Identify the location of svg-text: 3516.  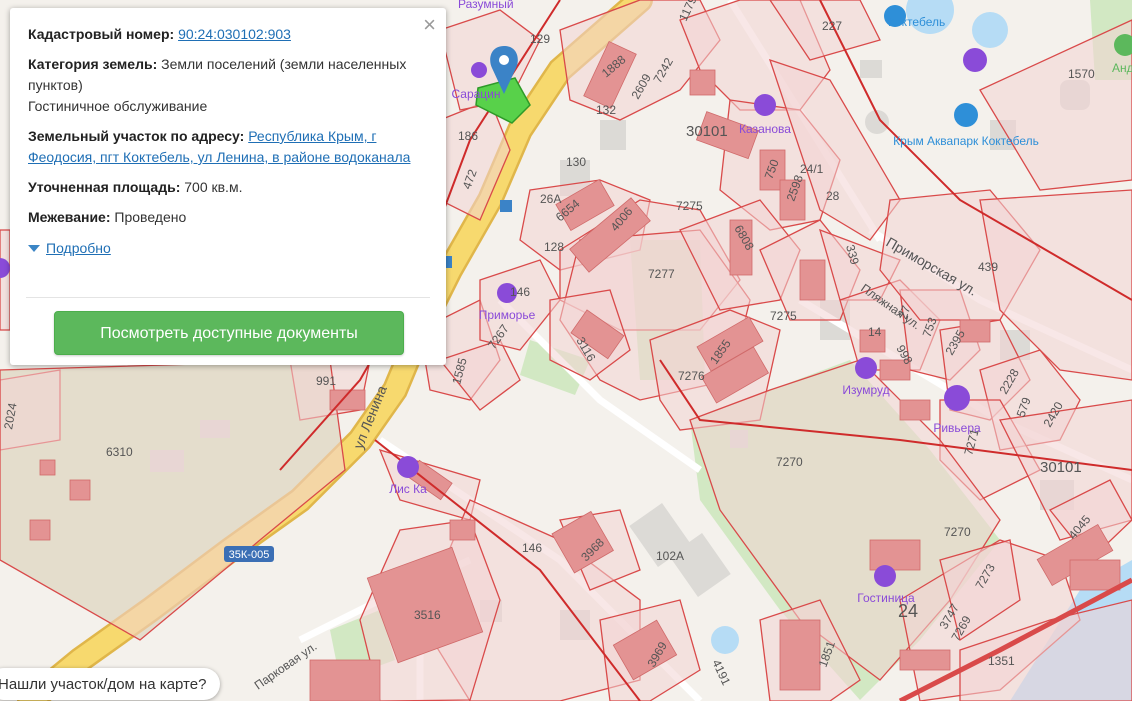
(427, 615).